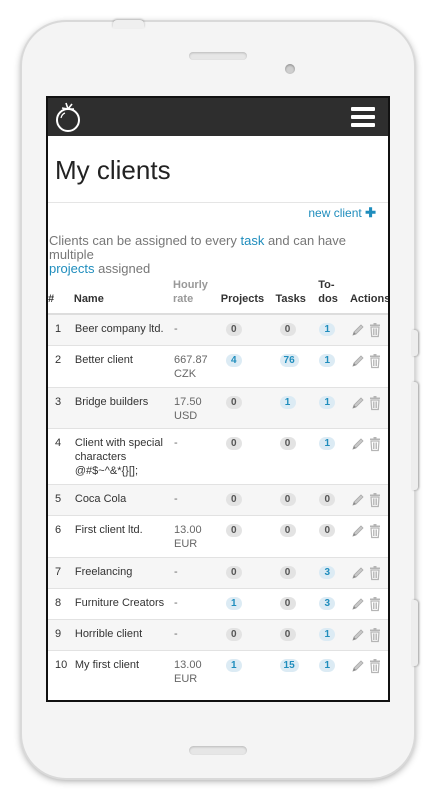 Image resolution: width=439 pixels, height=800 pixels. I want to click on client-name: Bridge builders, so click(123, 407).